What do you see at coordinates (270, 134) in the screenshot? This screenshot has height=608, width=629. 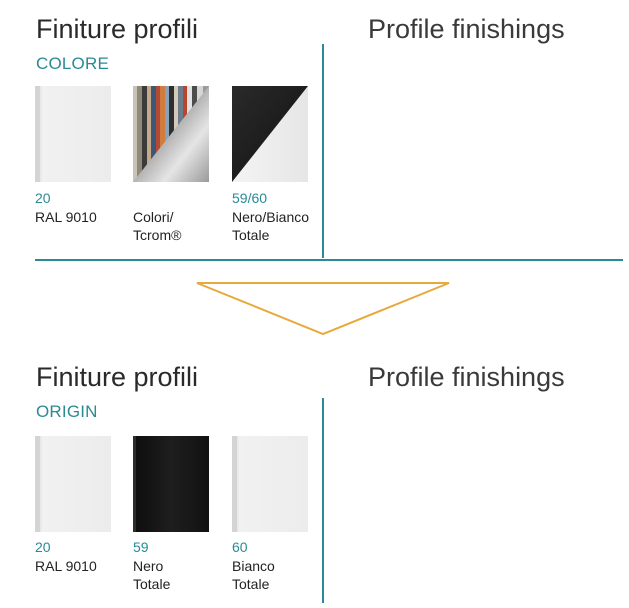 I see `black-white-diagonal-swatch-icon` at bounding box center [270, 134].